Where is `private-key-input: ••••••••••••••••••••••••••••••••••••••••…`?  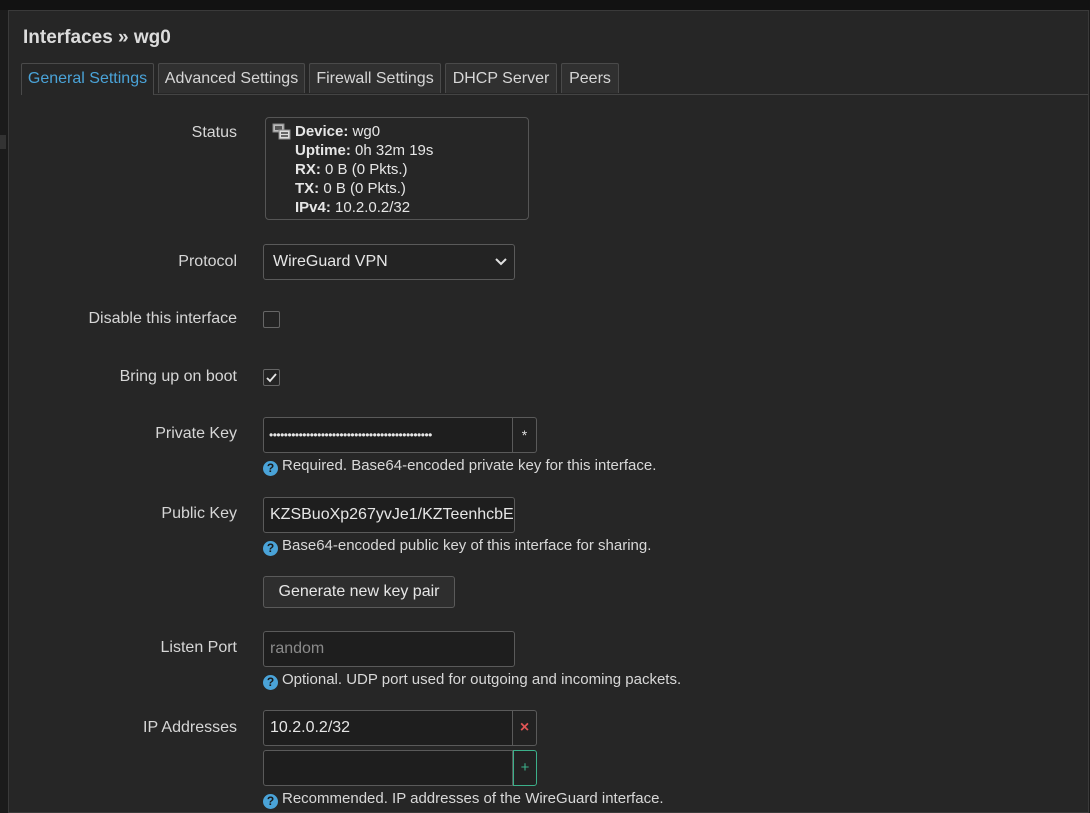
private-key-input: ••••••••••••••••••••••••••••••••••••••••… is located at coordinates (388, 435).